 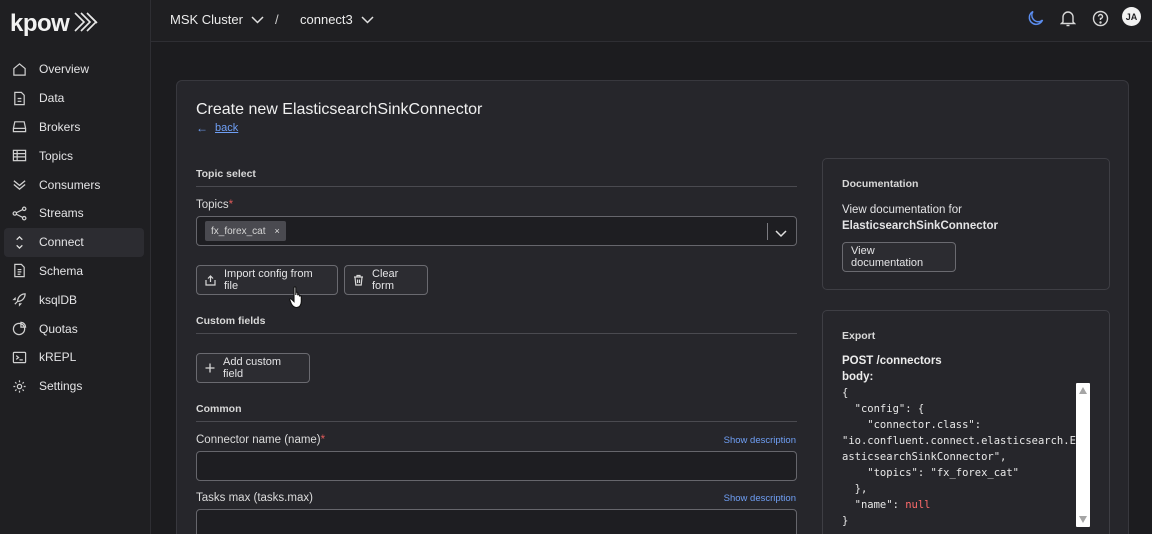 I want to click on upload-icon, so click(x=210, y=280).